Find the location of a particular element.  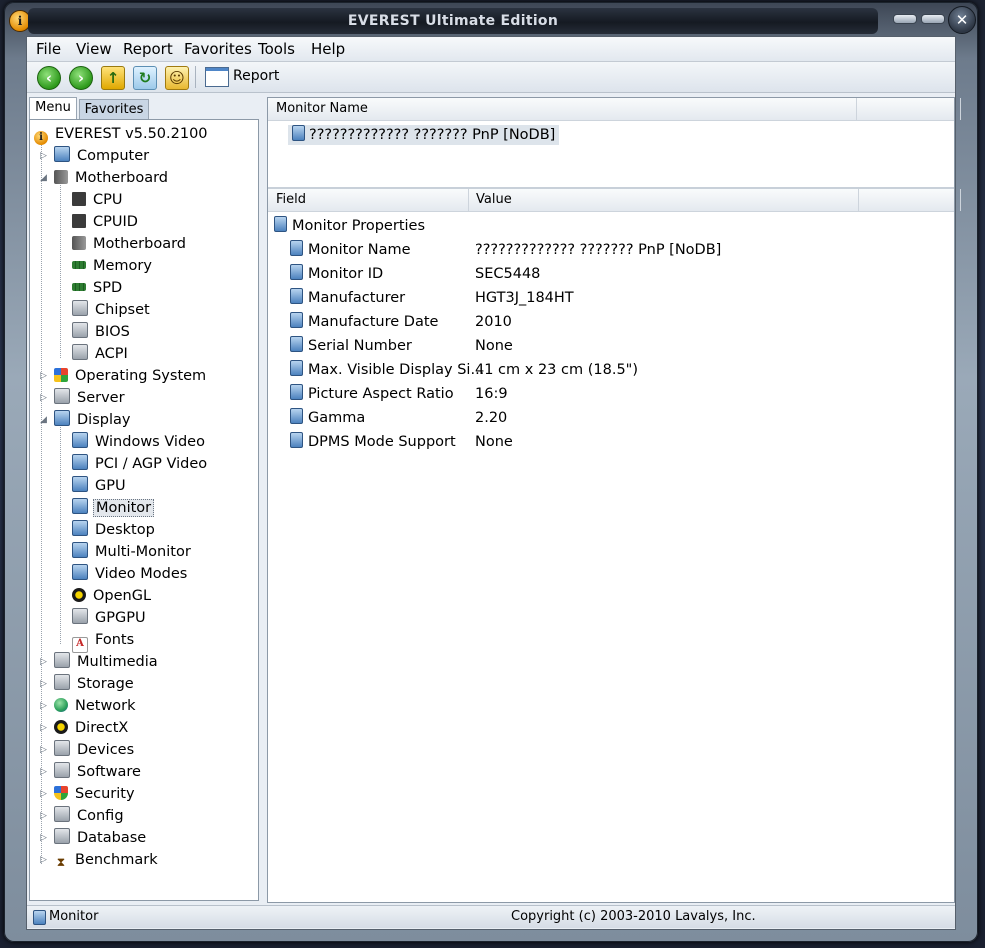

tree-item: GPU is located at coordinates (100, 486).